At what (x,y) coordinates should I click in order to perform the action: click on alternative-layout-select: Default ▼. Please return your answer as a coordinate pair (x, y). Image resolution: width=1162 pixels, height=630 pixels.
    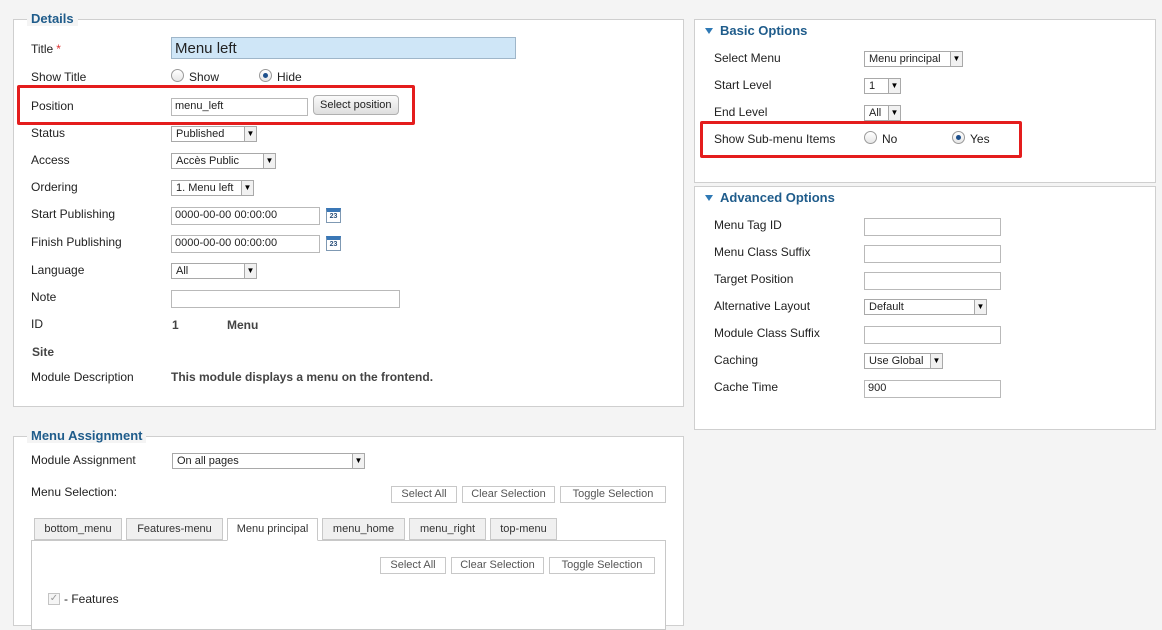
    Looking at the image, I should click on (925, 307).